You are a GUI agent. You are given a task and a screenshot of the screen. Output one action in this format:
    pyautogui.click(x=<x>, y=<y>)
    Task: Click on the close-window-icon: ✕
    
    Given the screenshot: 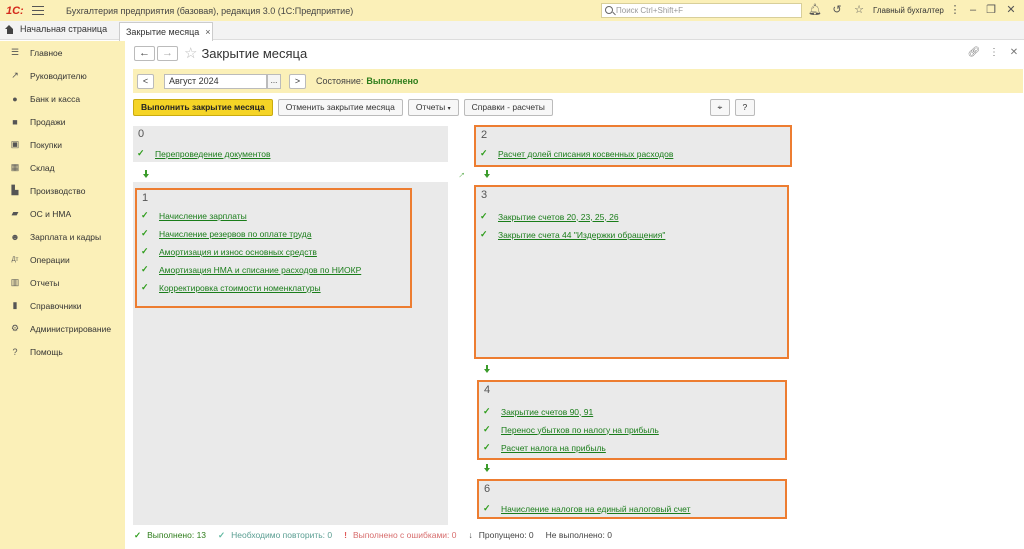 What is the action you would take?
    pyautogui.click(x=1011, y=10)
    